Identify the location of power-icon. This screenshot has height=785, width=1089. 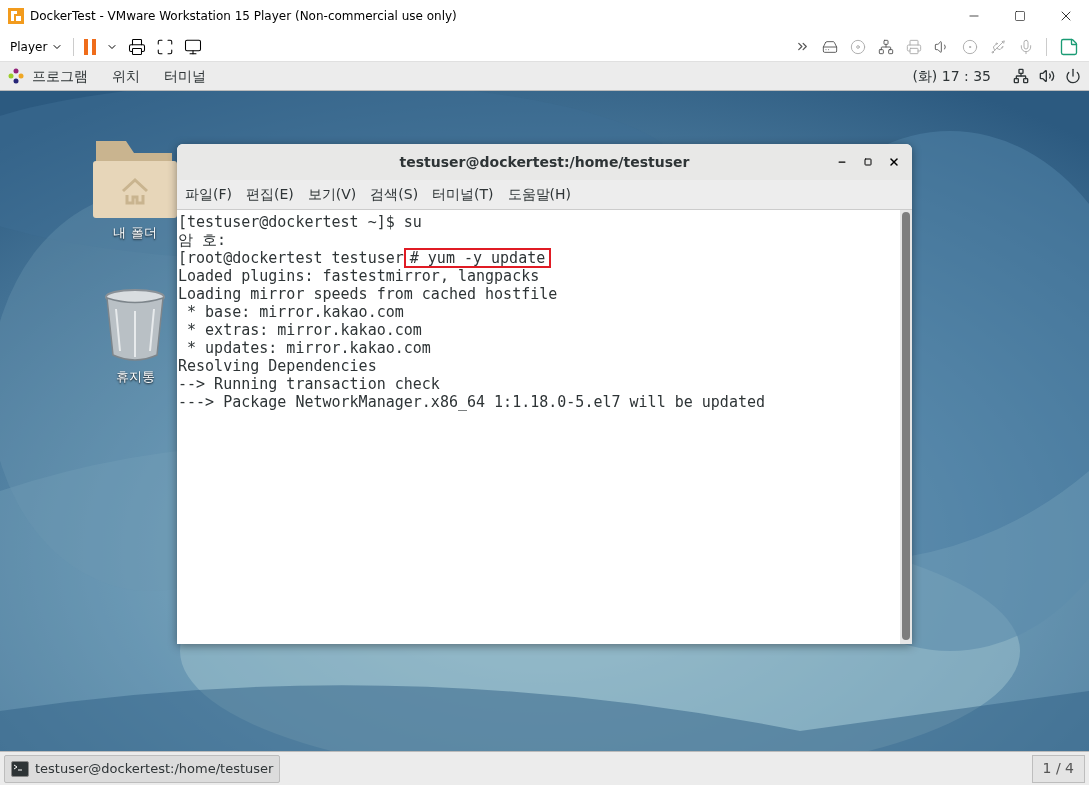
(1073, 76).